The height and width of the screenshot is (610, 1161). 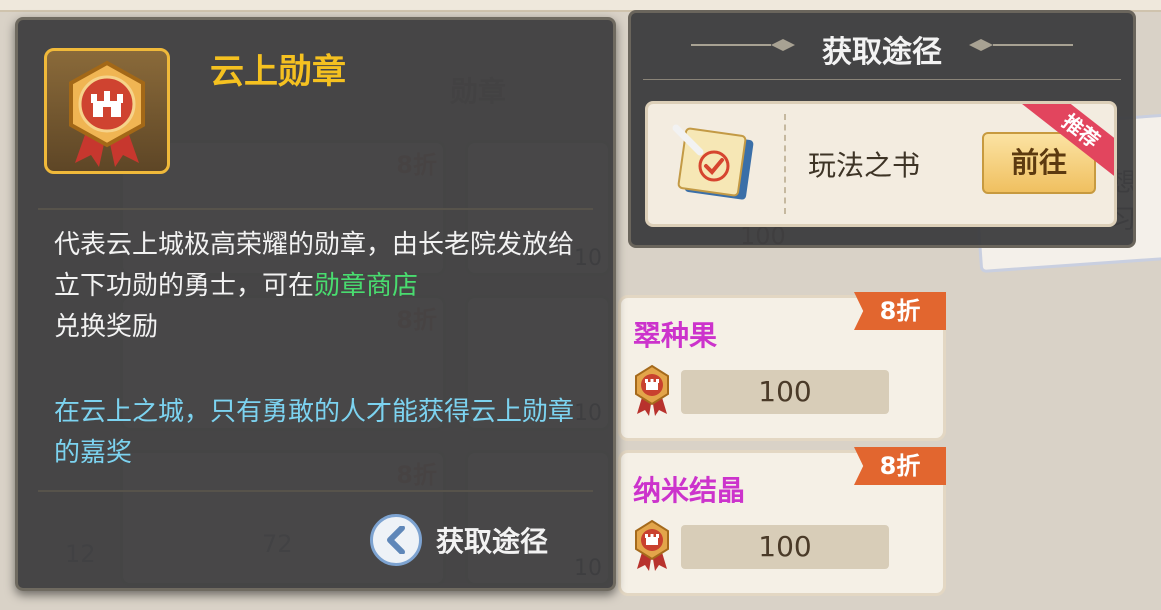 I want to click on source-entry: 玩法之书 前往 推荐, so click(x=881, y=164).